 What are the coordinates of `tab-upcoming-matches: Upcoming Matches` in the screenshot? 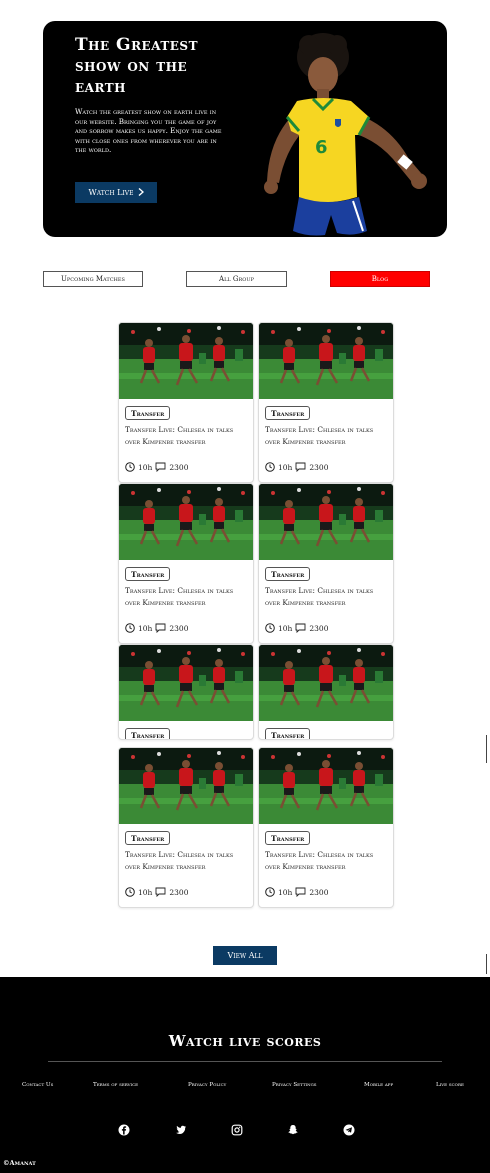 It's located at (93, 279).